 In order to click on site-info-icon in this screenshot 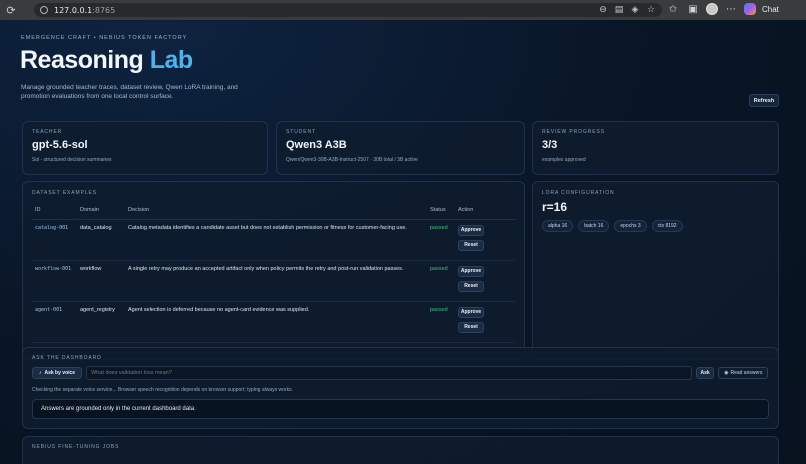, I will do `click(44, 10)`.